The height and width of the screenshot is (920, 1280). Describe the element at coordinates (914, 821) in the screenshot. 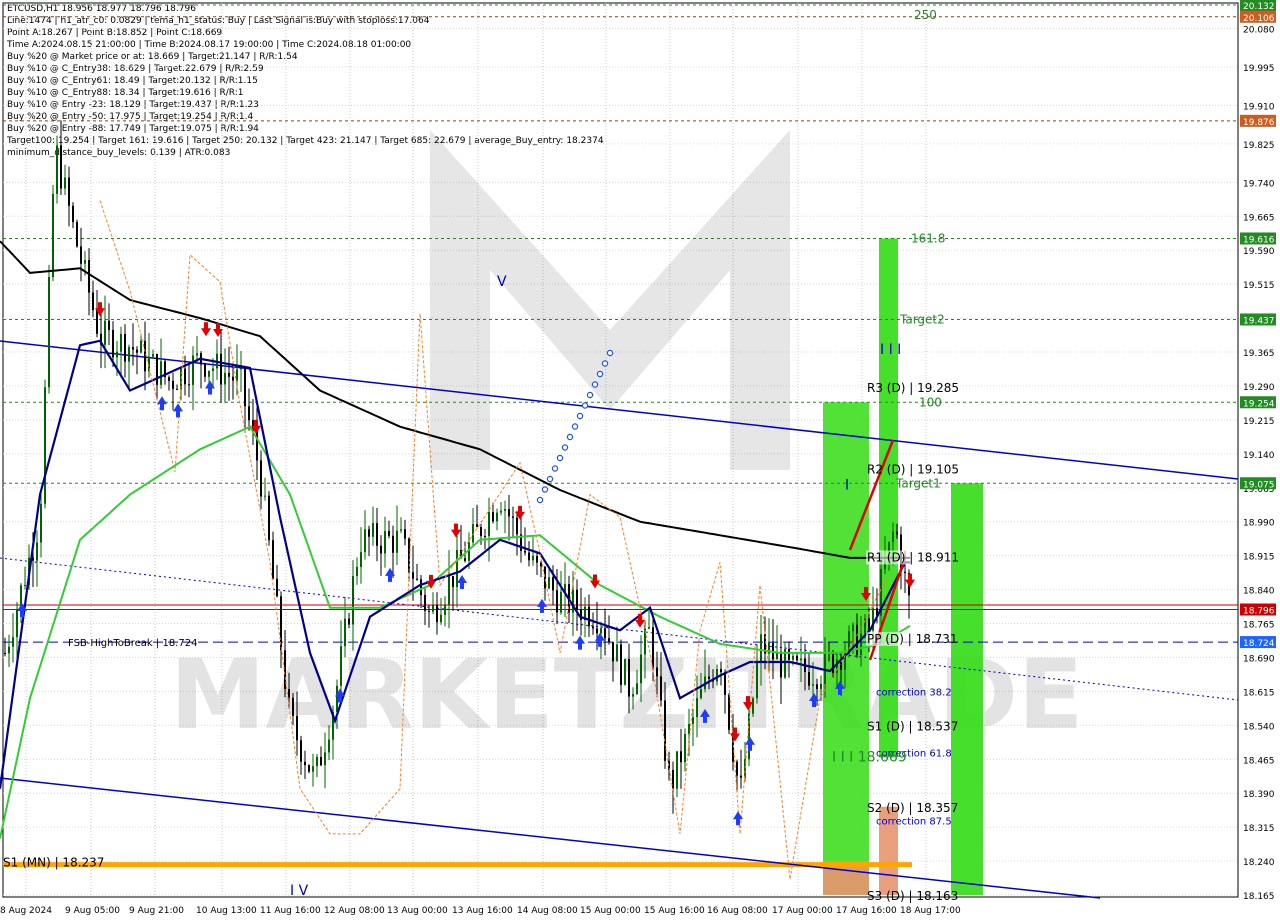

I see `chart-annotation: correction 87.5` at that location.